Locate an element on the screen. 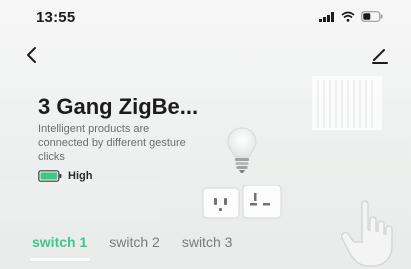 The image size is (411, 269). pencil-icon is located at coordinates (380, 55).